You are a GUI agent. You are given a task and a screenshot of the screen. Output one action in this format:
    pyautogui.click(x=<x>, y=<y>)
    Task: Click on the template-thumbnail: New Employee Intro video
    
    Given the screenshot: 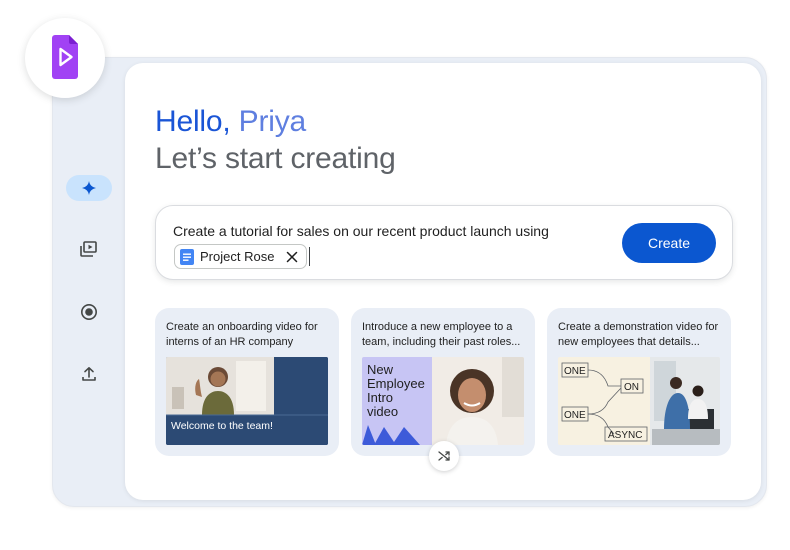 What is the action you would take?
    pyautogui.click(x=443, y=401)
    